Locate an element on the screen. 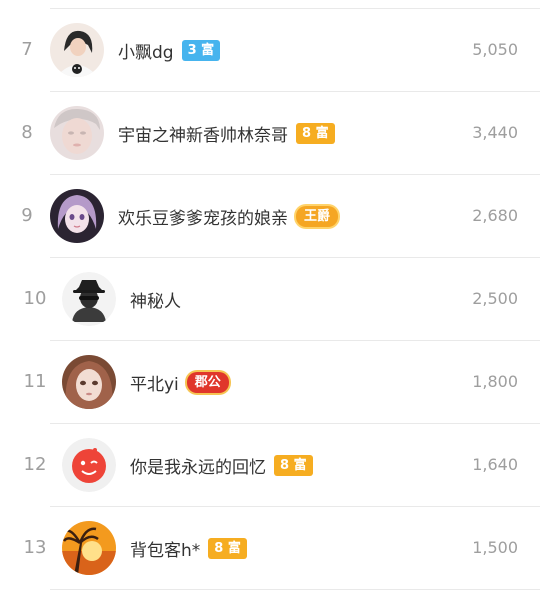  user-name-group: 小飘dg 3 富 is located at coordinates (169, 50).